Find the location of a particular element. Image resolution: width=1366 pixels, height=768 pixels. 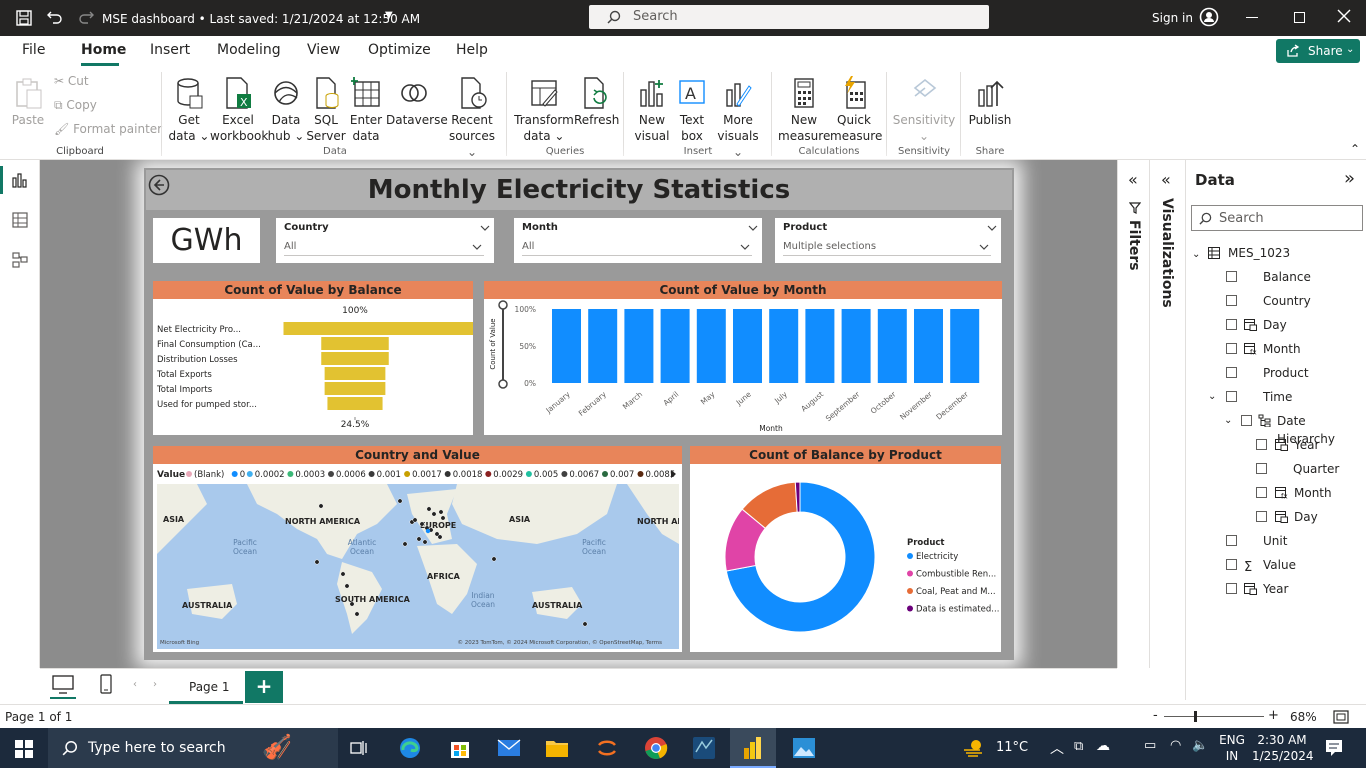

app-icon is located at coordinates (607, 748).